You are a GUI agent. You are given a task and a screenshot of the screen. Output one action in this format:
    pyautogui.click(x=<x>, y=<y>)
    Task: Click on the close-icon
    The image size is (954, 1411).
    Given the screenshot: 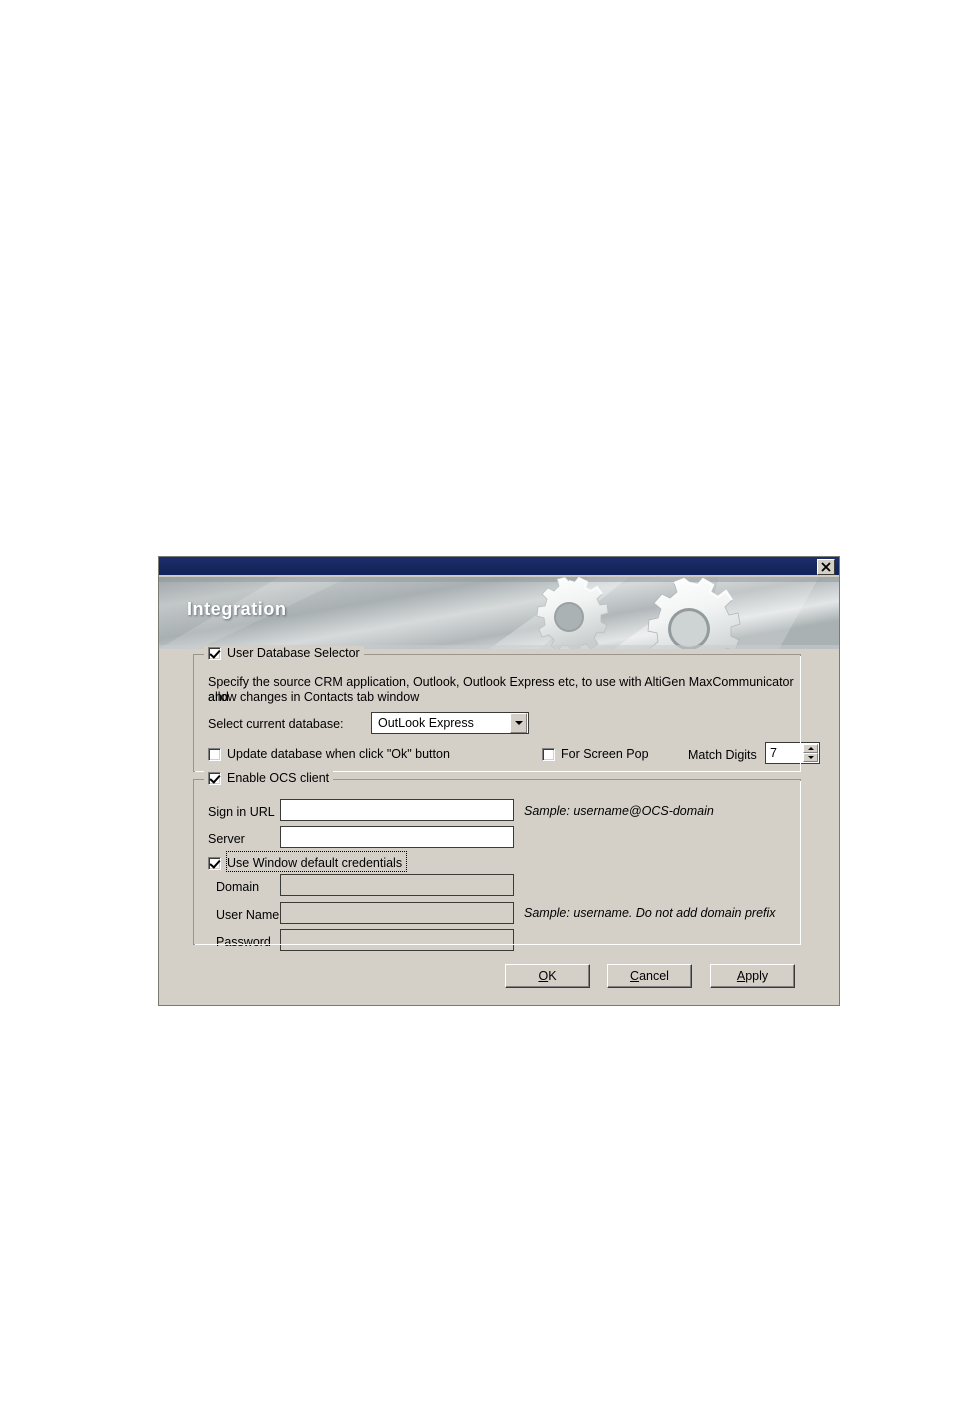 What is the action you would take?
    pyautogui.click(x=826, y=567)
    